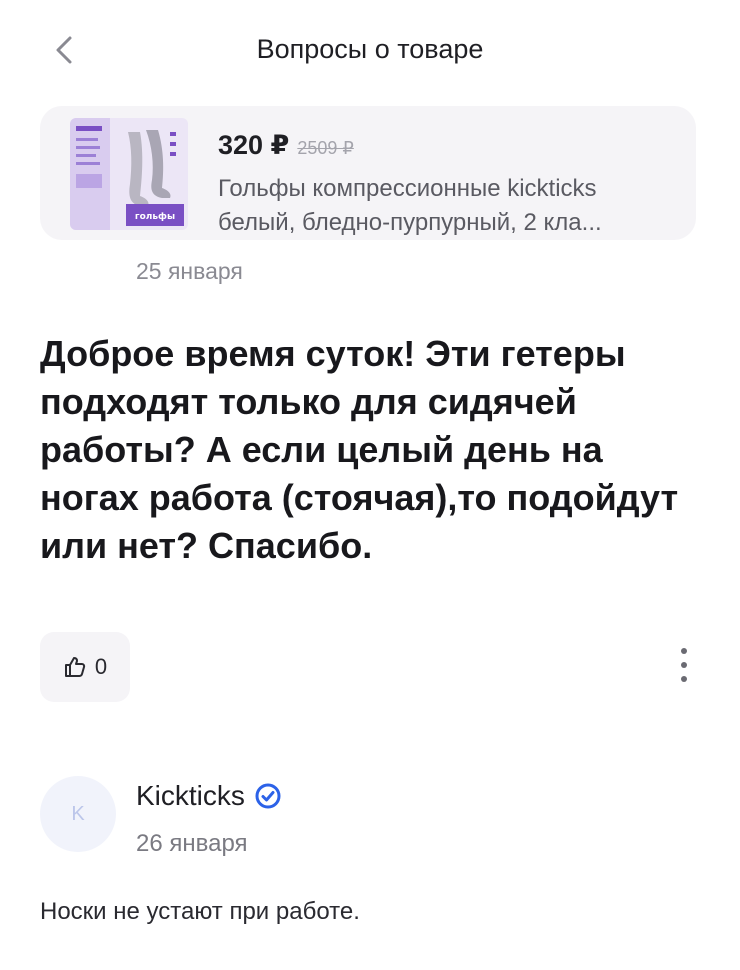 The width and height of the screenshot is (740, 970). Describe the element at coordinates (190, 795) in the screenshot. I see `seller-name: Kickticks` at that location.